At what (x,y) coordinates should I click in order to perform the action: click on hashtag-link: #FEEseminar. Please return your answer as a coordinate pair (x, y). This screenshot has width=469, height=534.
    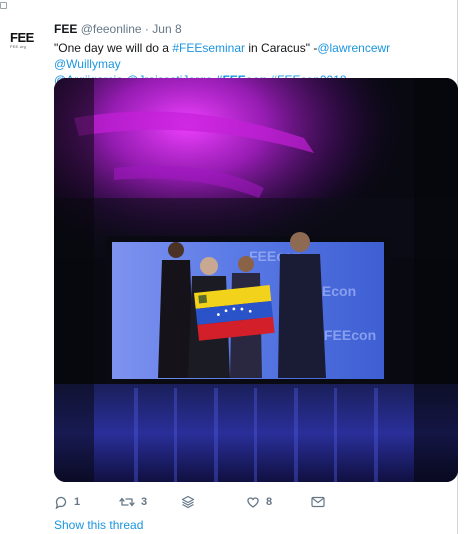
    Looking at the image, I should click on (208, 48).